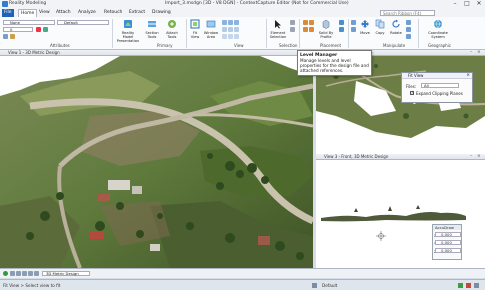 The image size is (485, 290). What do you see at coordinates (292, 22) in the screenshot?
I see `select-all-icon` at bounding box center [292, 22].